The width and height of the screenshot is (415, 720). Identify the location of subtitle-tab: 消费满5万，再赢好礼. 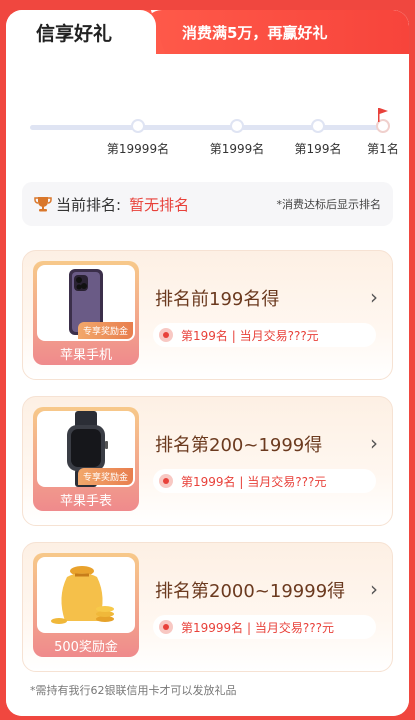
(276, 32).